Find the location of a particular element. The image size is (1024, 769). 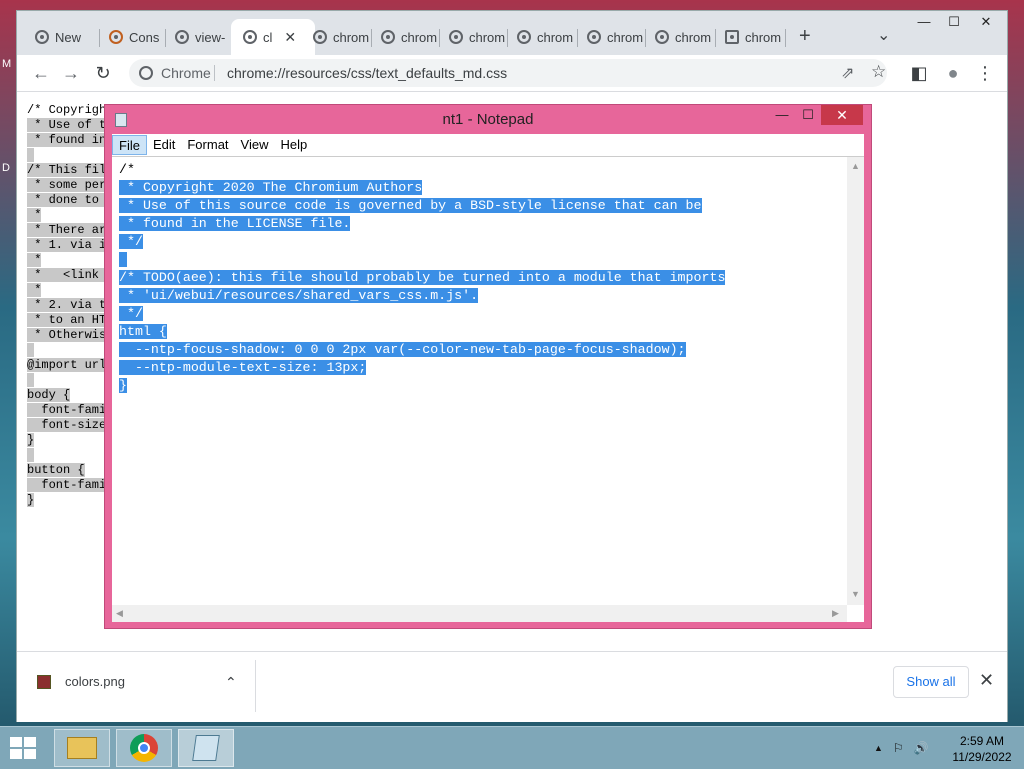

scroll-up-icon: ▲ is located at coordinates (855, 166).